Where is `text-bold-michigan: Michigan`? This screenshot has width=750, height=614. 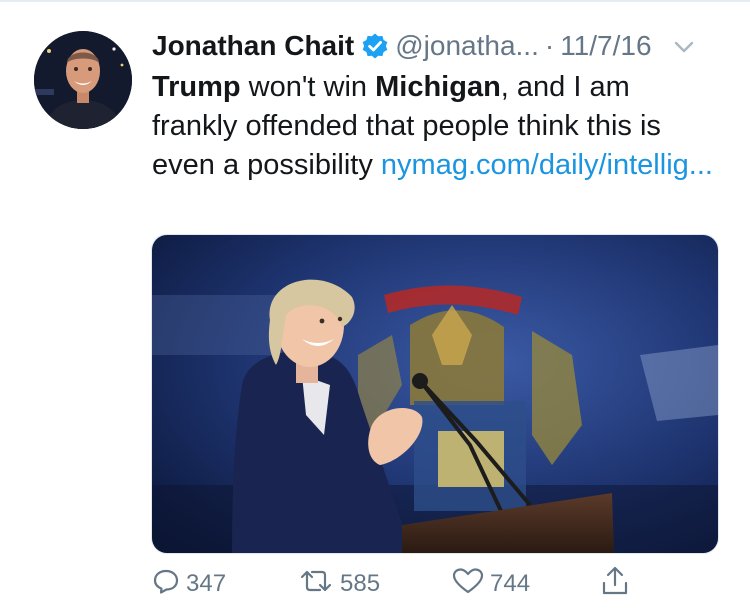
text-bold-michigan: Michigan is located at coordinates (438, 87).